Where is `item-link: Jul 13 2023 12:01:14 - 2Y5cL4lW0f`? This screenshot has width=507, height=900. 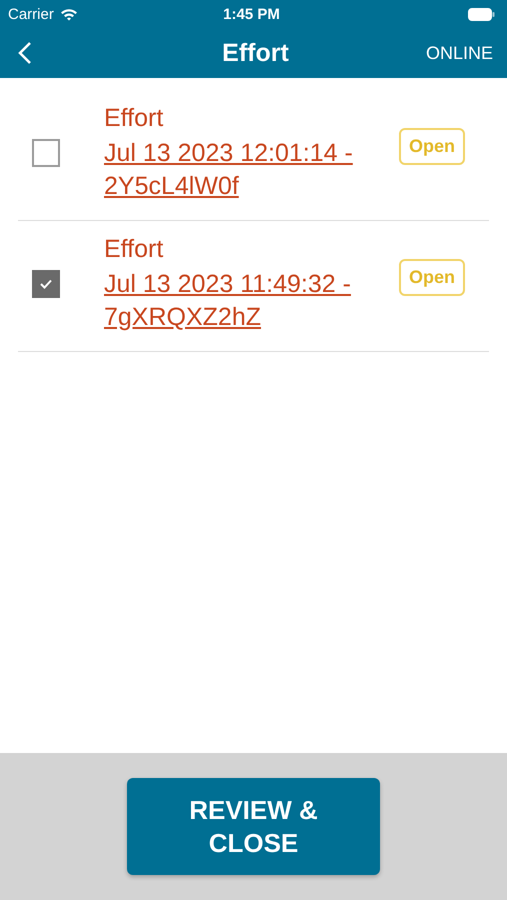
item-link: Jul 13 2023 12:01:14 - 2Y5cL4lW0f is located at coordinates (239, 169).